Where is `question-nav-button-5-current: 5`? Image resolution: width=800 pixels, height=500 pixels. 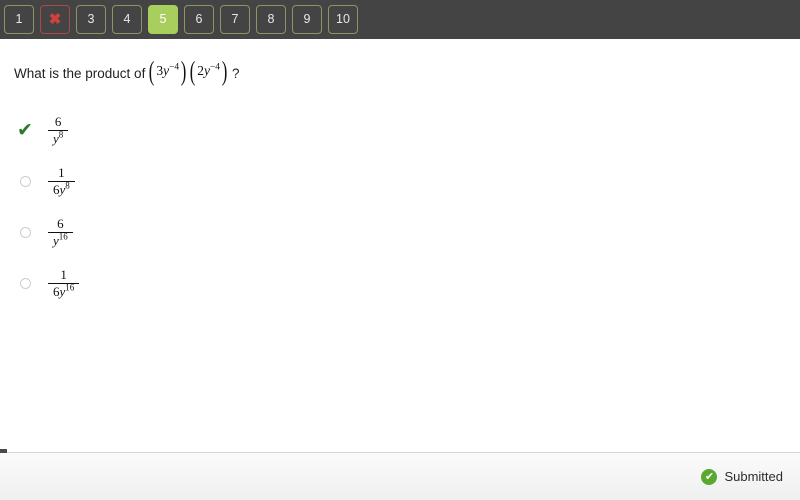 question-nav-button-5-current: 5 is located at coordinates (163, 19).